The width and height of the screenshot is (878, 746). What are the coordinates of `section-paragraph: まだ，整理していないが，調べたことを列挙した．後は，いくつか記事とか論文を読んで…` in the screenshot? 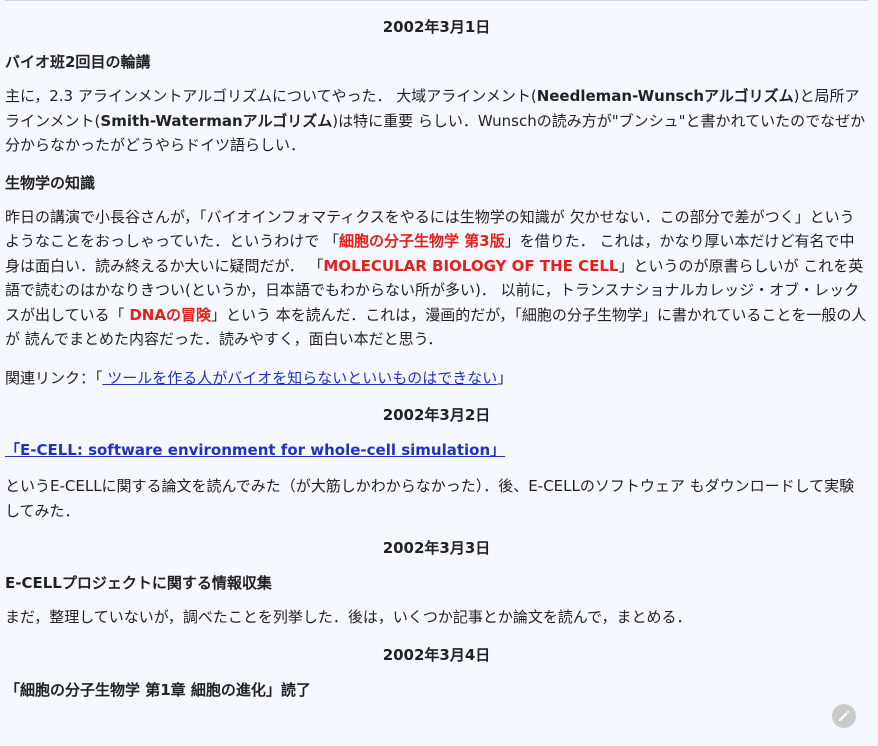 It's located at (348, 617).